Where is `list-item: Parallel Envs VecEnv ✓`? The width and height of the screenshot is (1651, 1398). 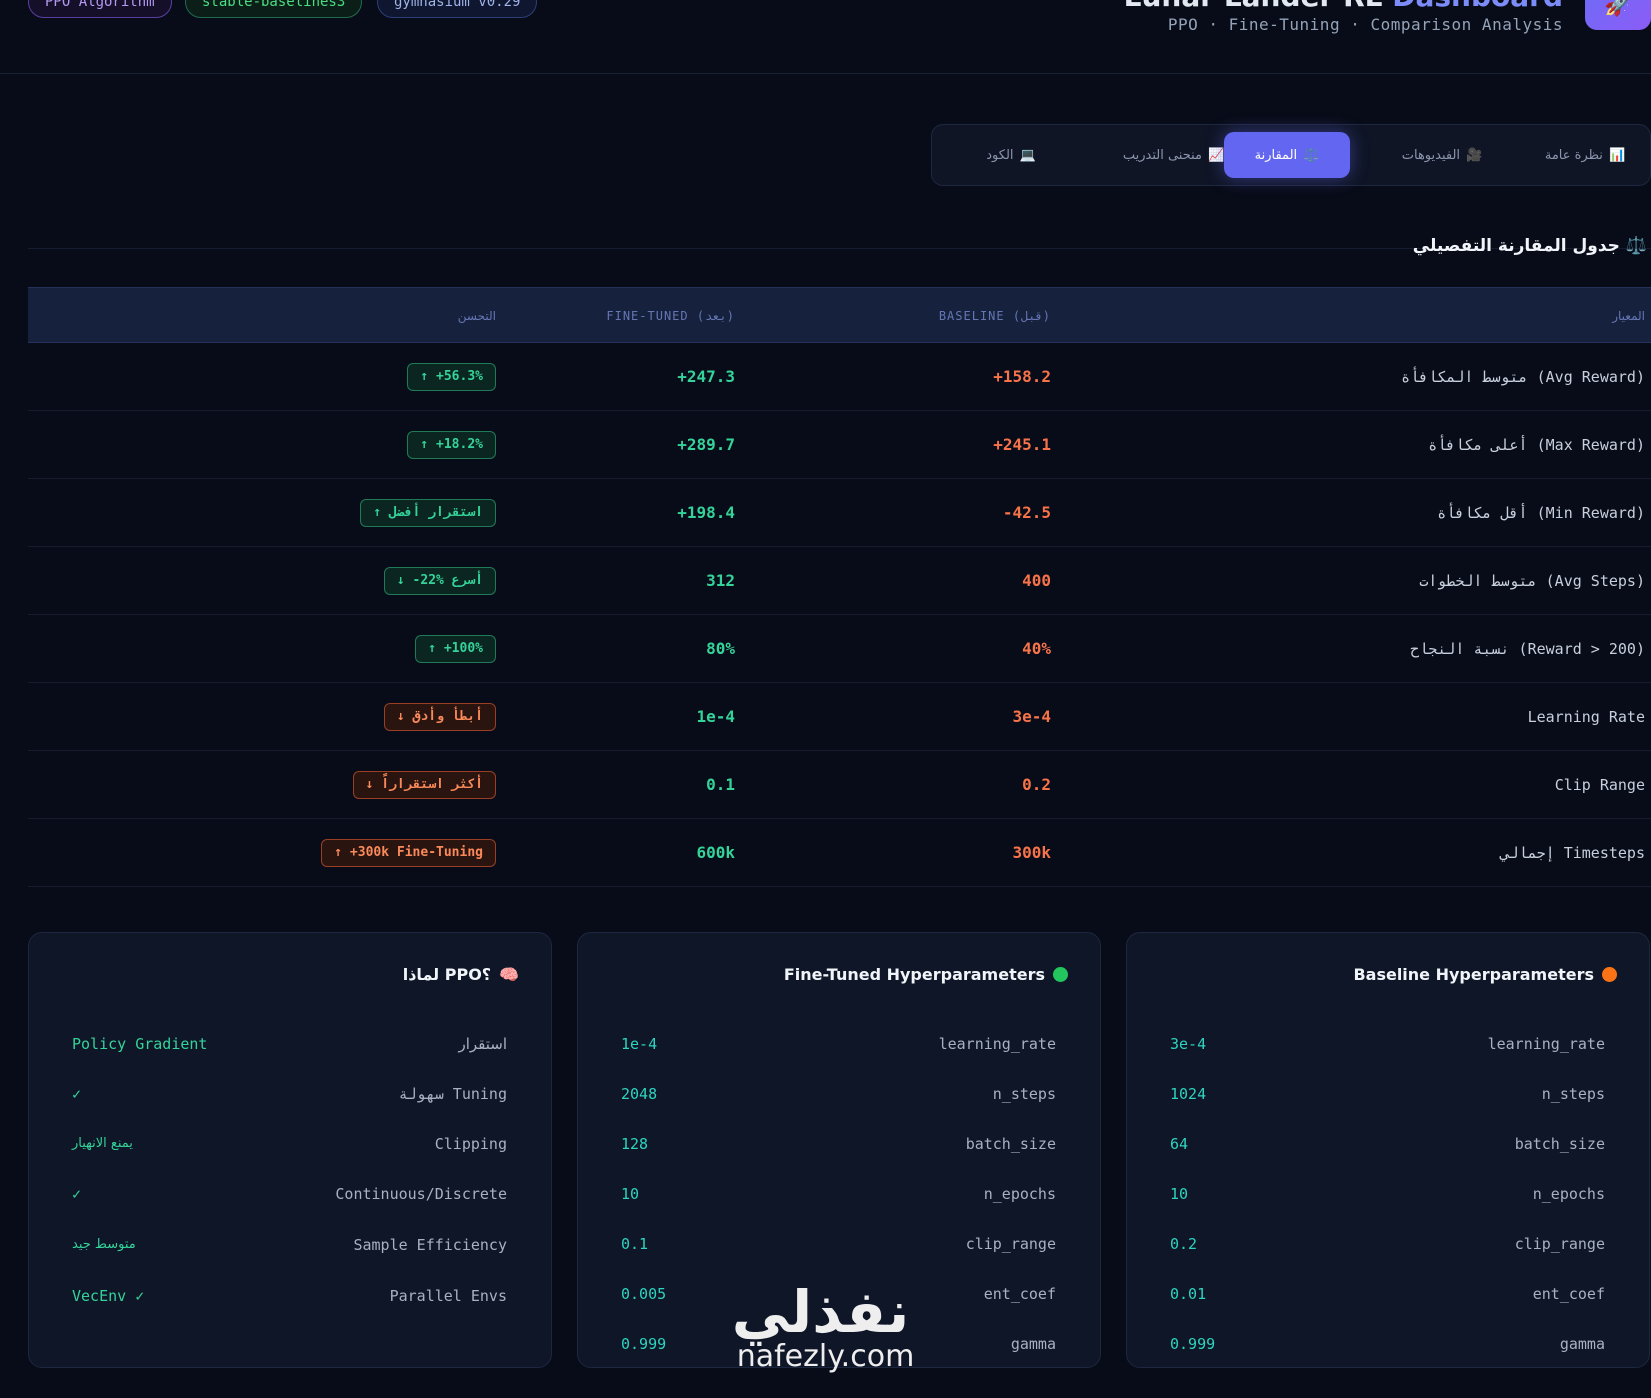 list-item: Parallel Envs VecEnv ✓ is located at coordinates (289, 1296).